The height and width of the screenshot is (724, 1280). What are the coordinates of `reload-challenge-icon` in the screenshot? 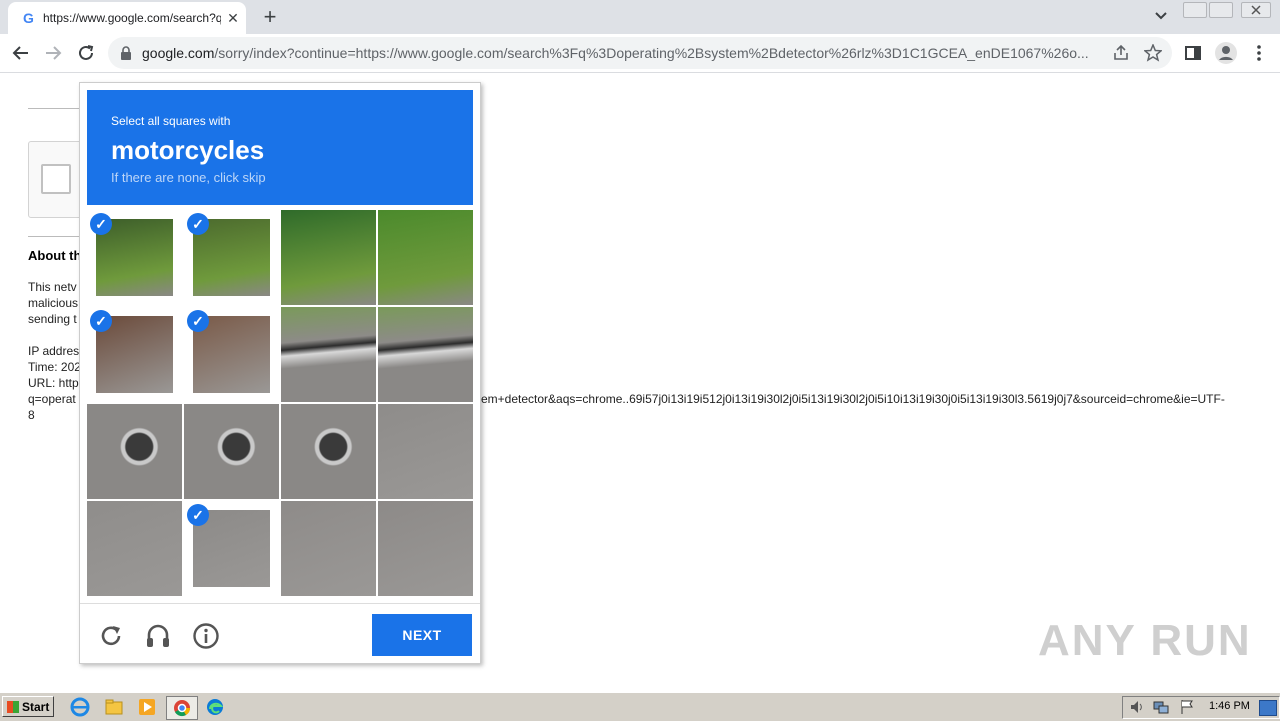 It's located at (111, 636).